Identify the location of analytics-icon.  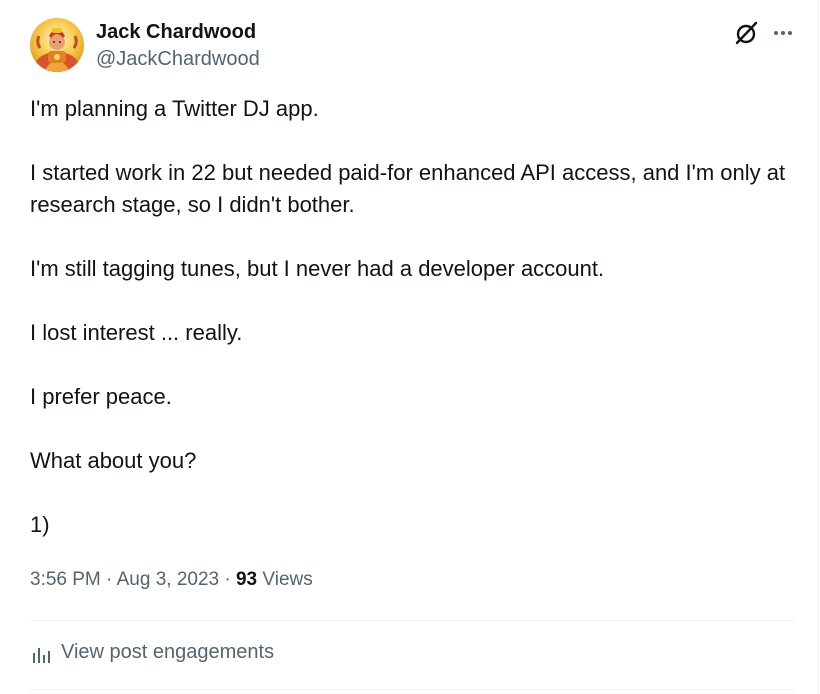
(41, 655).